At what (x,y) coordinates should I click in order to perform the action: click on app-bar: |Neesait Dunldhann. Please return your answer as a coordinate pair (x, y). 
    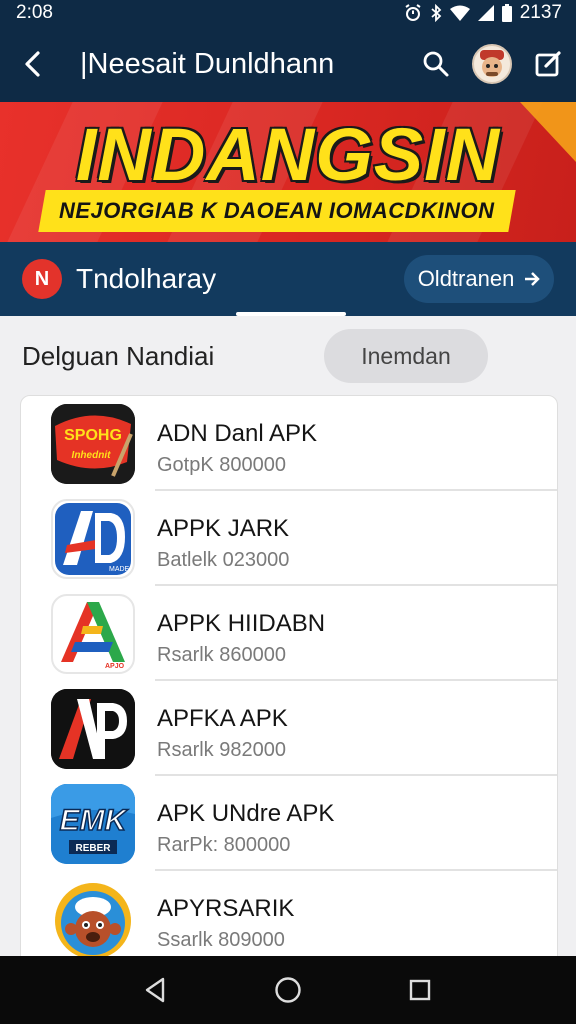
    Looking at the image, I should click on (288, 64).